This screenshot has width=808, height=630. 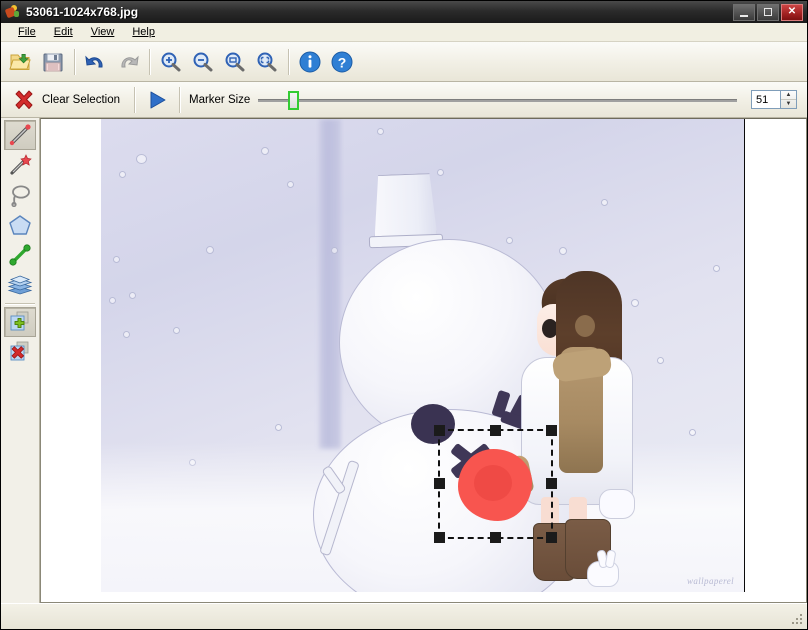 I want to click on window-title: 53061-1024x768.jpg, so click(x=82, y=12).